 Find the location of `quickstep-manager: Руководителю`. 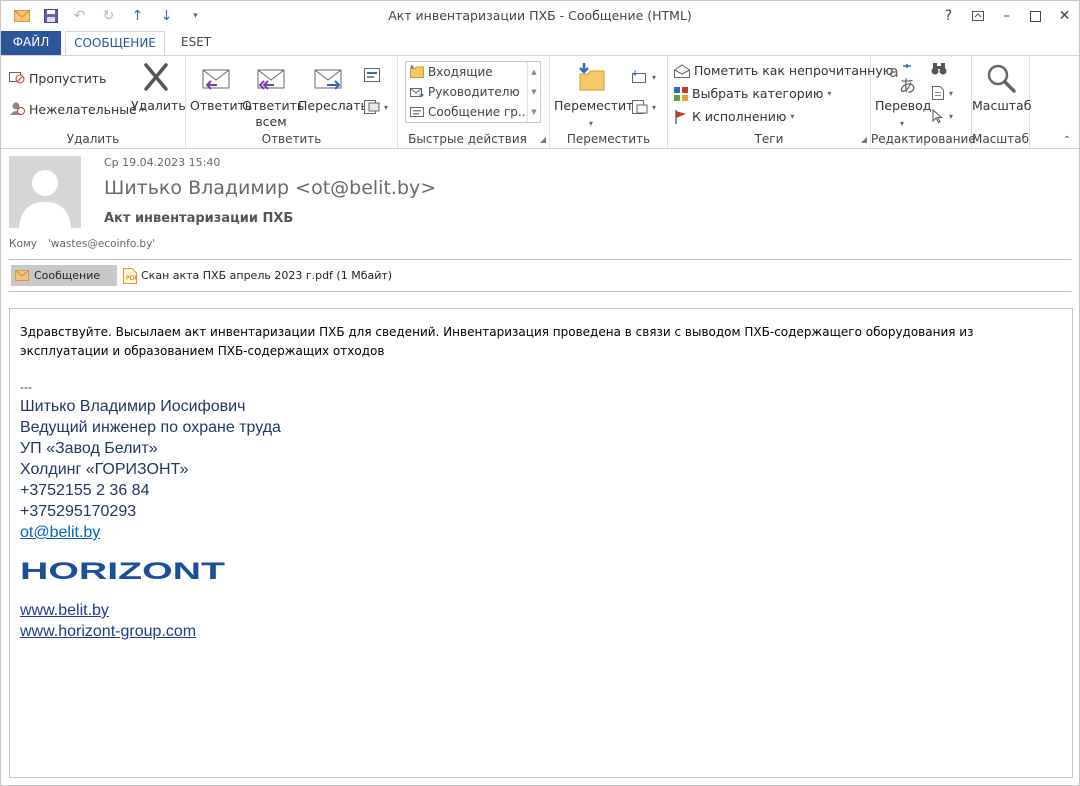

quickstep-manager: Руководителю is located at coordinates (473, 92).